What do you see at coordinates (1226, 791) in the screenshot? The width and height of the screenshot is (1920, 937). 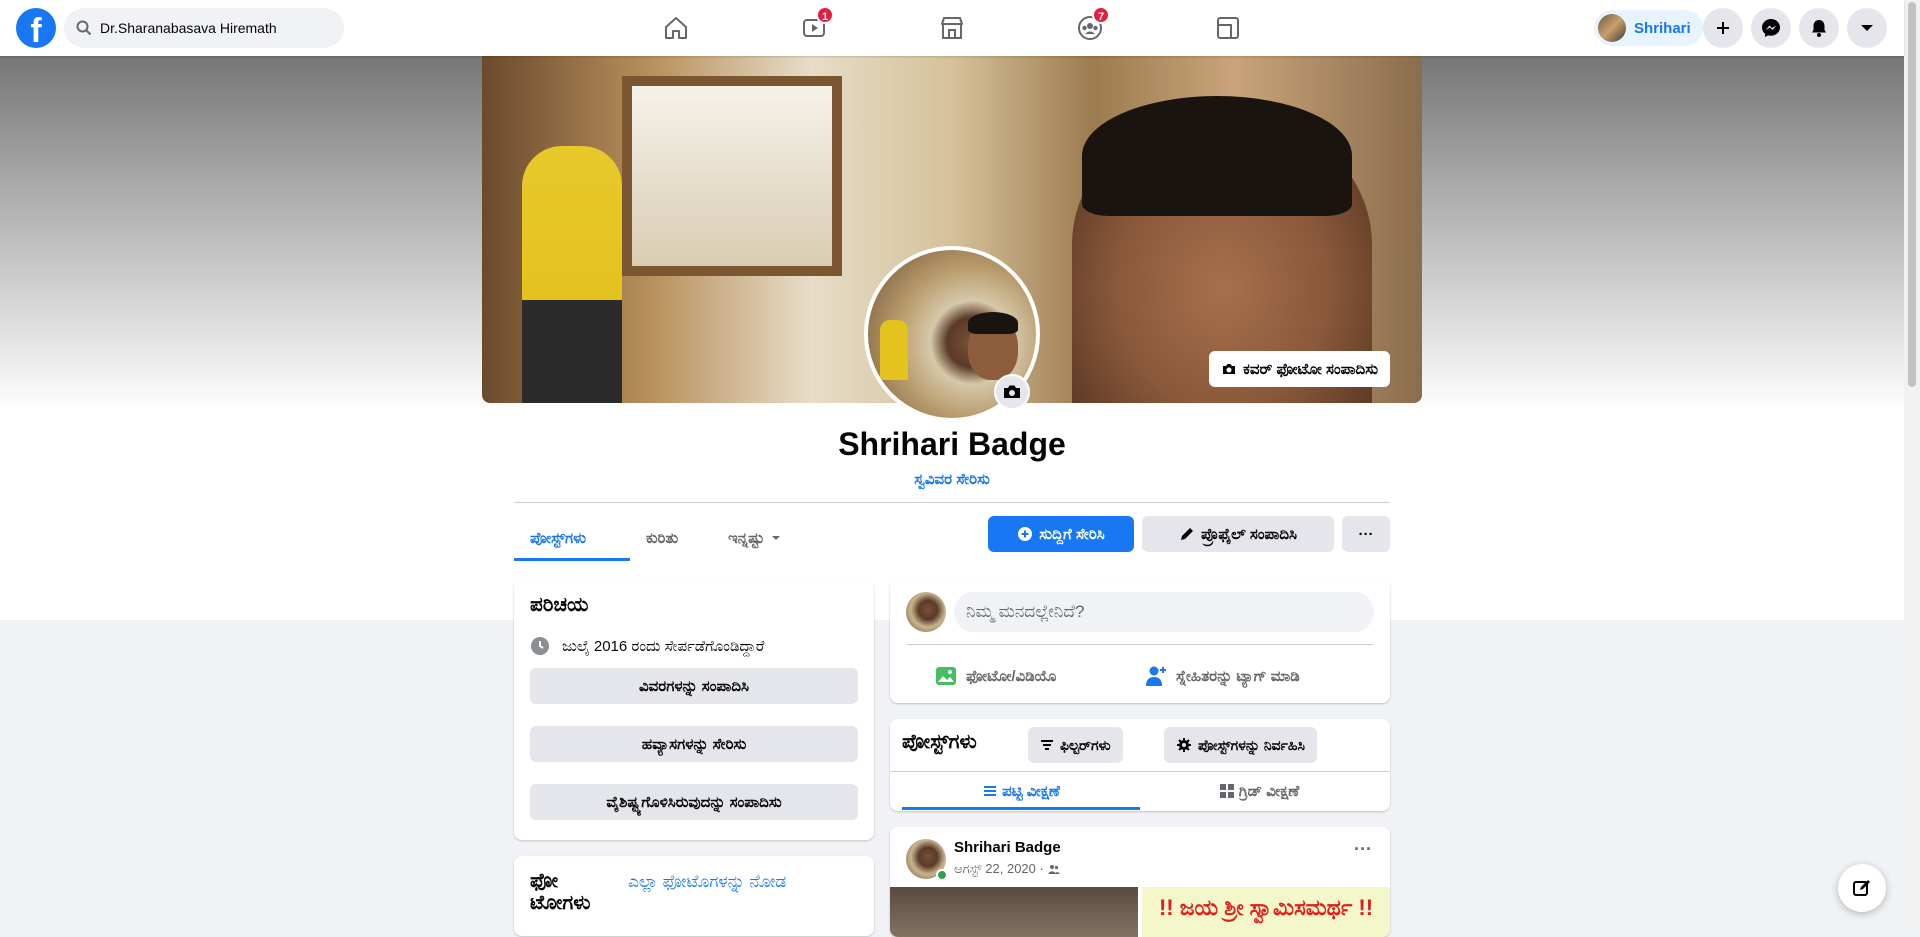 I see `grid-icon` at bounding box center [1226, 791].